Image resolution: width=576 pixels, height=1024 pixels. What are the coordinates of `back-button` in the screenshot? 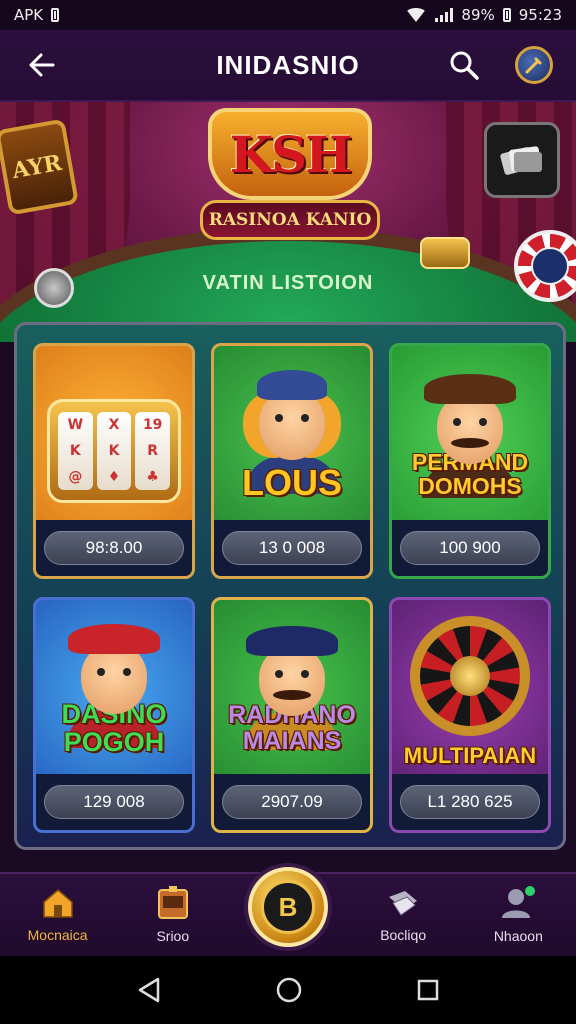 It's located at (42, 65).